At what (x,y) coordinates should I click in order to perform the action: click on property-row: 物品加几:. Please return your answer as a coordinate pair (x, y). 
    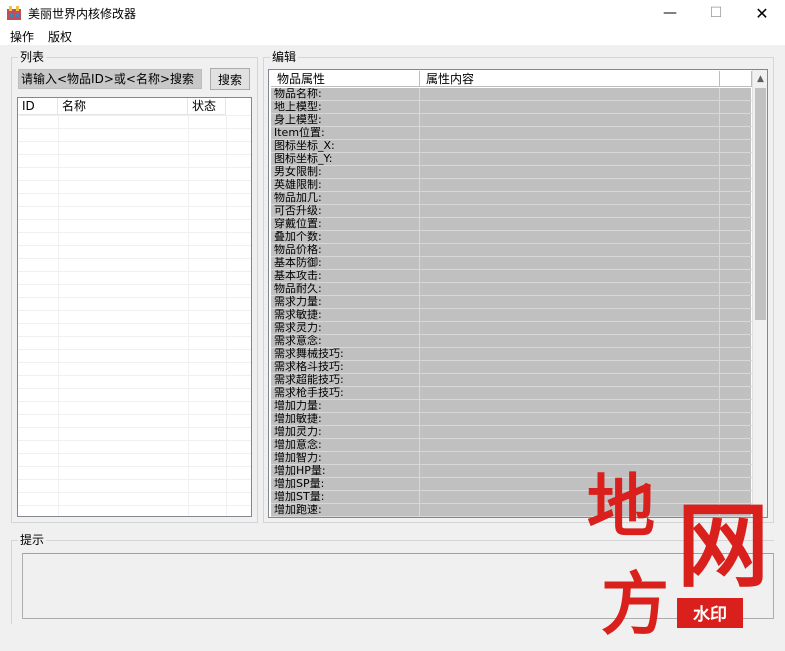
    Looking at the image, I should click on (511, 198).